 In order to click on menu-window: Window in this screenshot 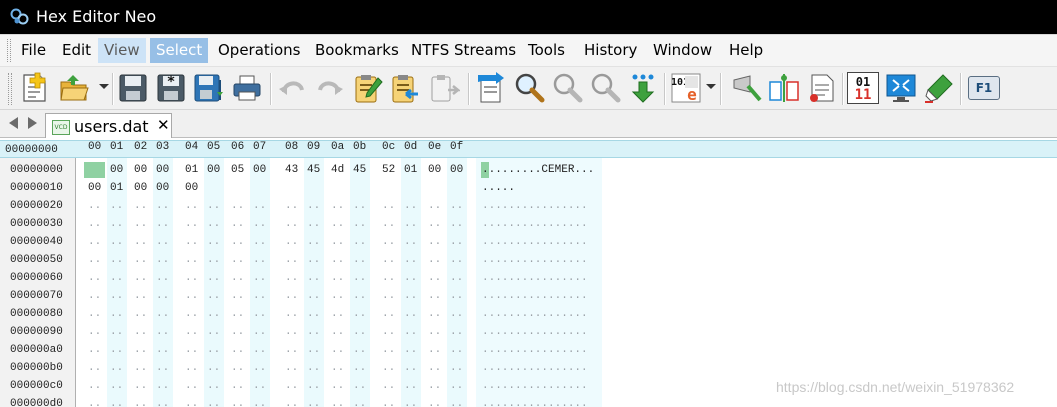, I will do `click(682, 50)`.